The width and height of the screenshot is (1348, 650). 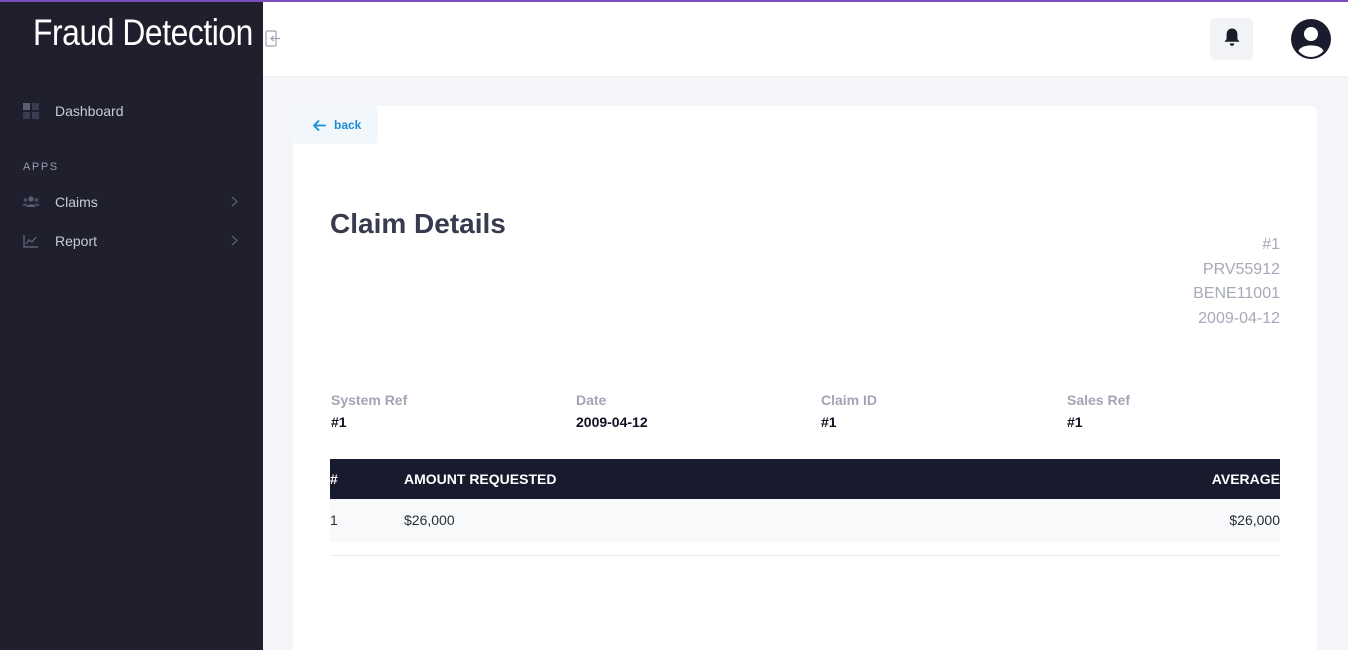 I want to click on back-button: back, so click(x=335, y=125).